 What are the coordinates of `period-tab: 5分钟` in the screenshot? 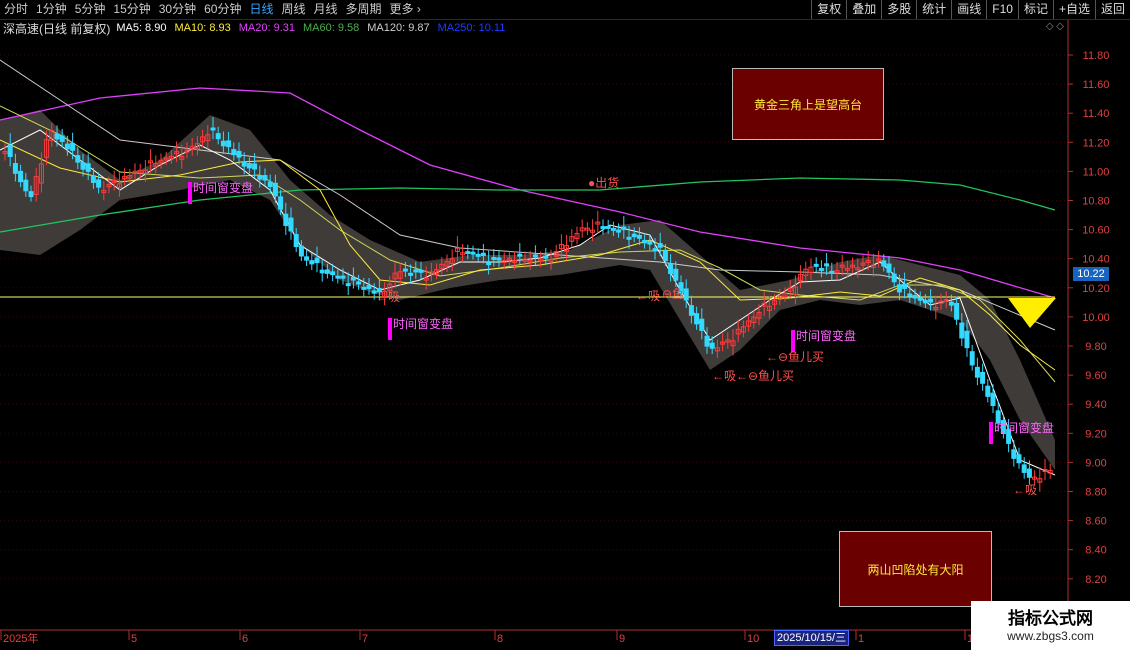 It's located at (90, 9).